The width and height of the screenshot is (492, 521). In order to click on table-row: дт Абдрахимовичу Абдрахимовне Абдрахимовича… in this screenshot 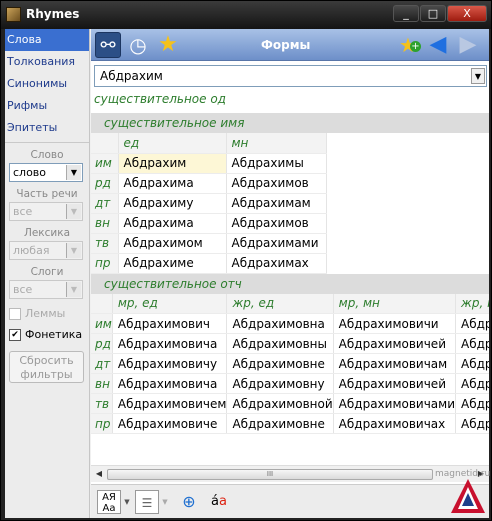, I will do `click(290, 363)`.